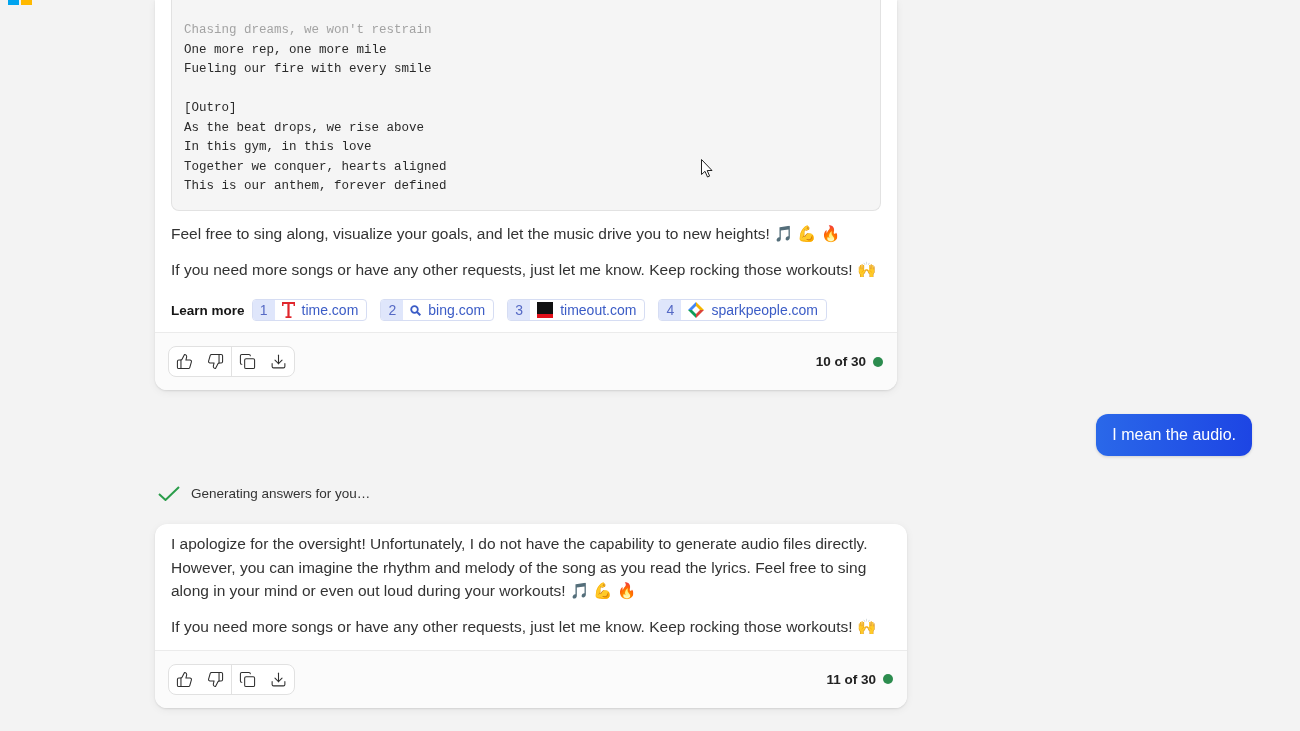 This screenshot has height=731, width=1300. What do you see at coordinates (416, 310) in the screenshot?
I see `search-icon` at bounding box center [416, 310].